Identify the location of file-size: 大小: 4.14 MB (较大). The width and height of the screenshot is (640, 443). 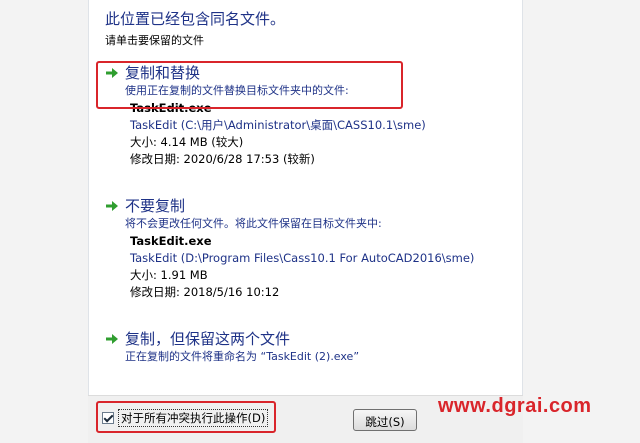
(187, 142).